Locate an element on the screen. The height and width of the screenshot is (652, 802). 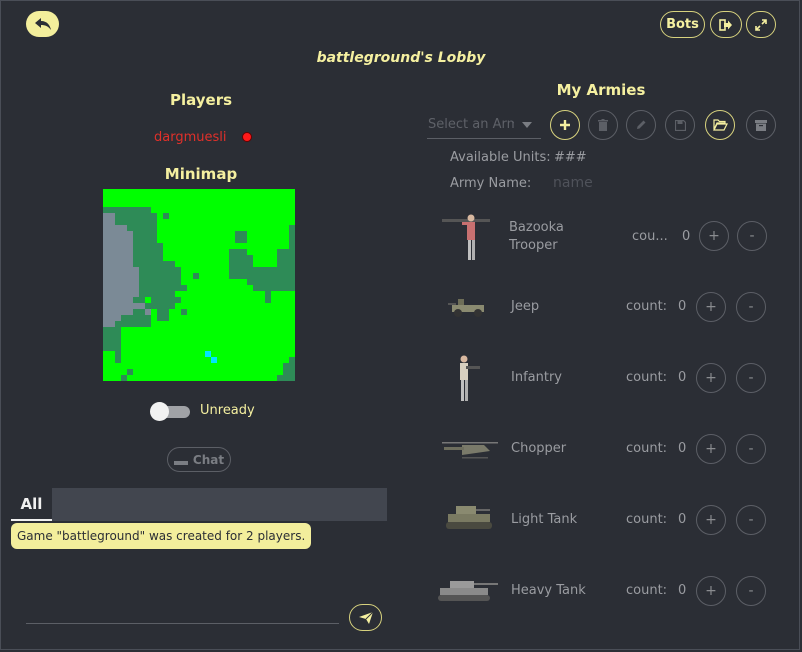
unit-name: Bazooka Trooper is located at coordinates (536, 236).